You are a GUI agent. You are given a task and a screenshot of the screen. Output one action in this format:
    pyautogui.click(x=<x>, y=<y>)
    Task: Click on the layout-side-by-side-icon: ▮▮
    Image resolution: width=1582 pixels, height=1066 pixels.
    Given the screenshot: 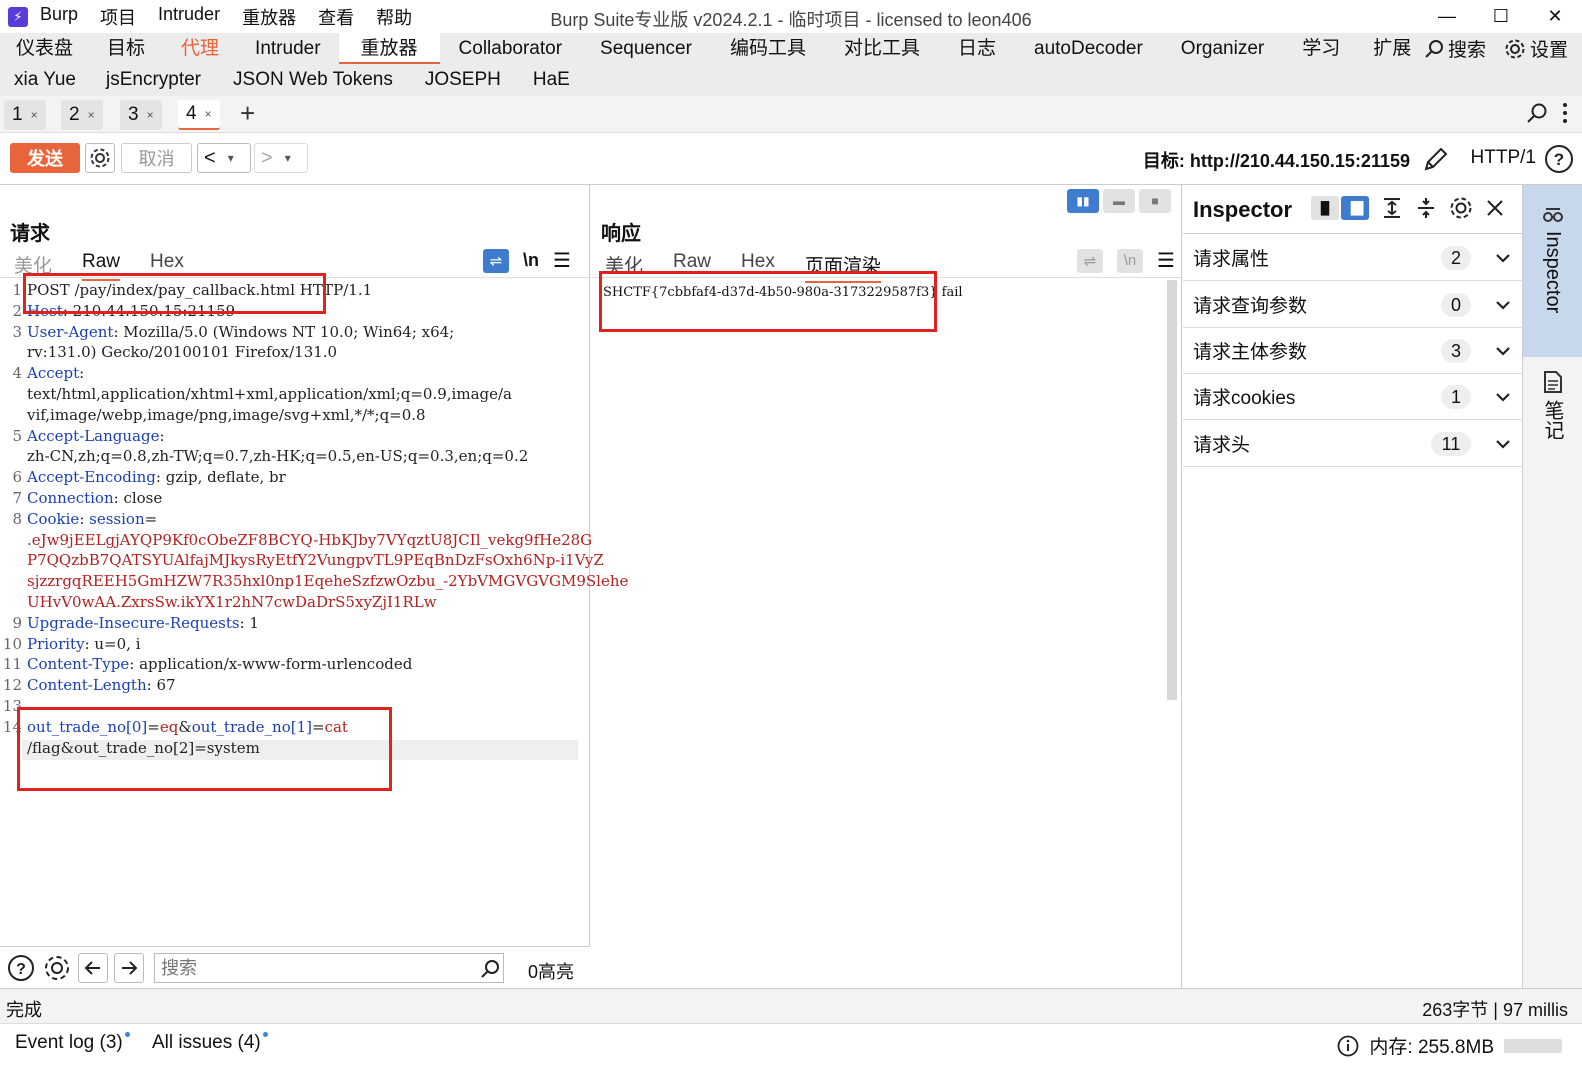 What is the action you would take?
    pyautogui.click(x=1083, y=201)
    